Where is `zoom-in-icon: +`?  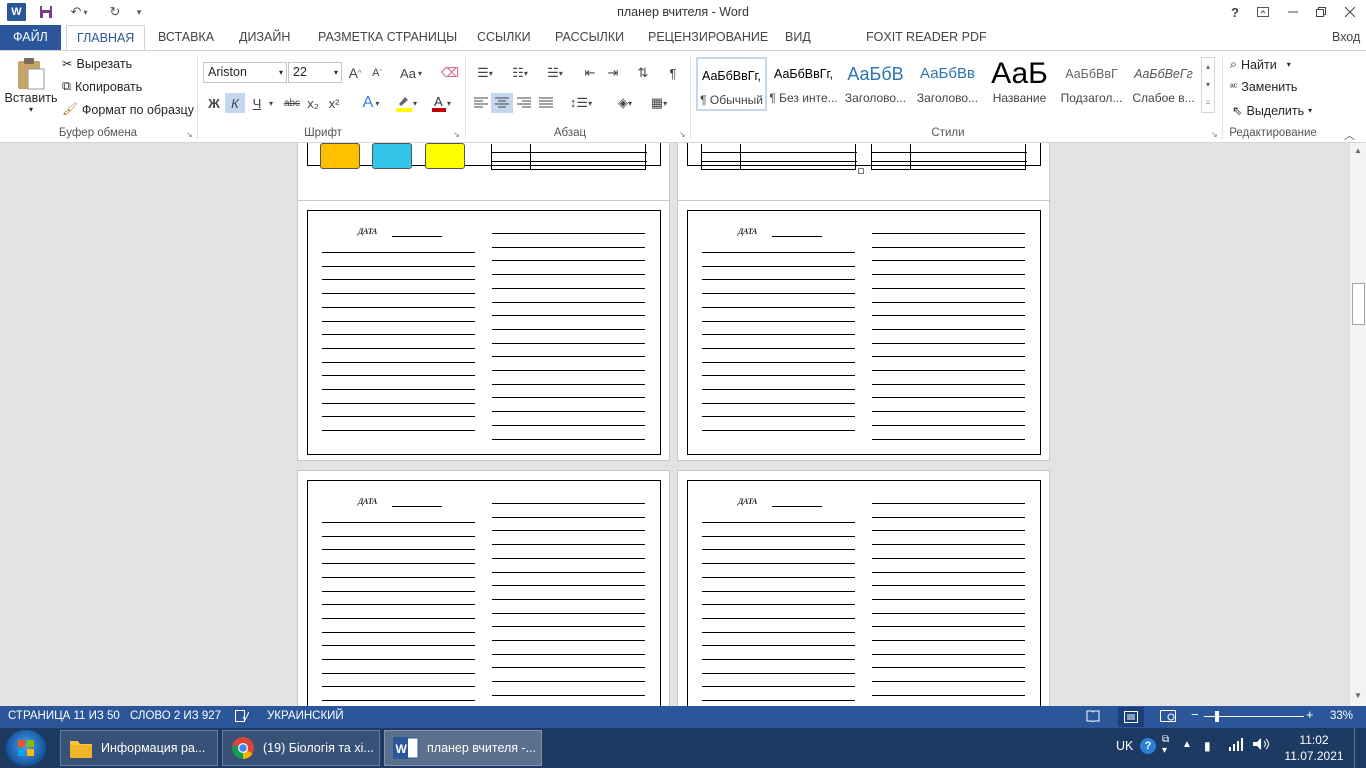
zoom-in-icon: + is located at coordinates (1310, 714).